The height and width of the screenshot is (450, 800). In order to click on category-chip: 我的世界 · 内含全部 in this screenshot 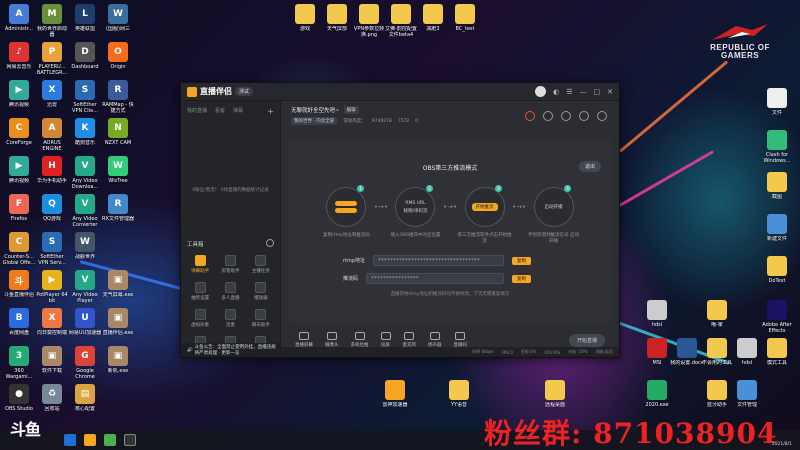, I will do `click(314, 121)`.